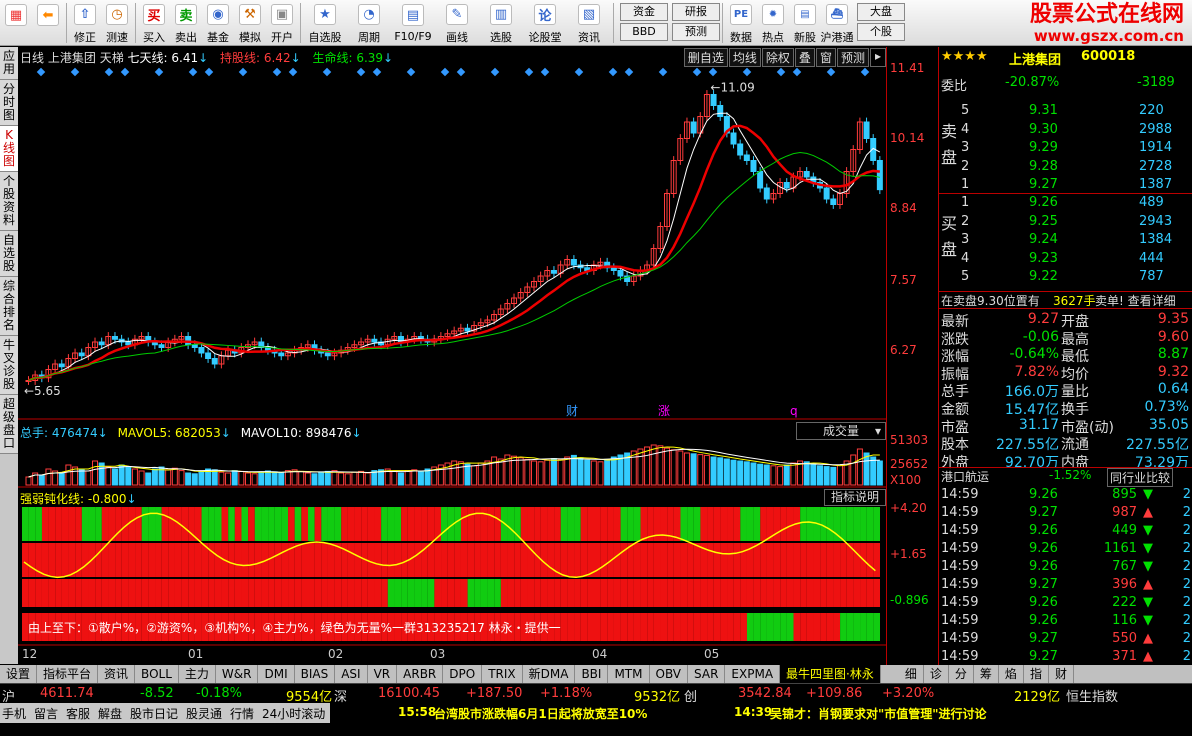 The image size is (1192, 736). What do you see at coordinates (197, 674) in the screenshot?
I see `bottom-tab-4: 主力` at bounding box center [197, 674].